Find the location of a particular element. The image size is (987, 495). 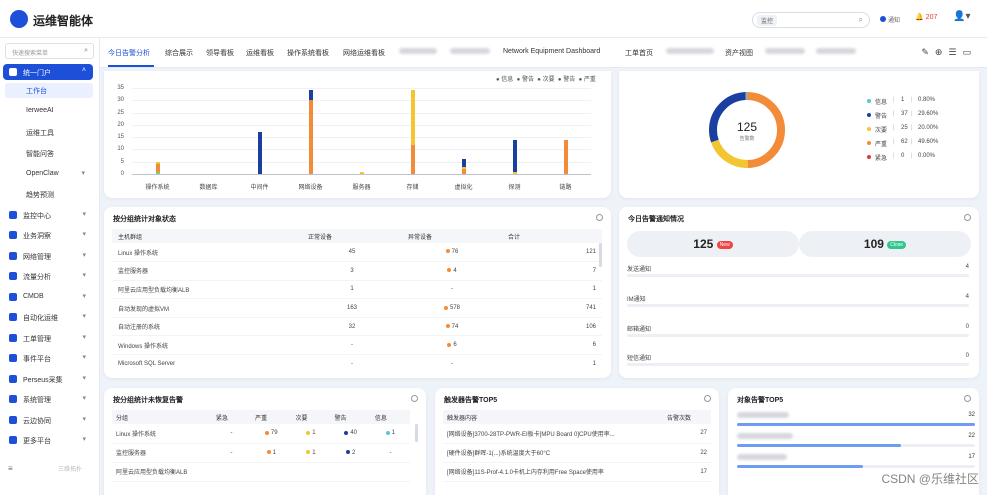

severe-count: 79 is located at coordinates (271, 434).